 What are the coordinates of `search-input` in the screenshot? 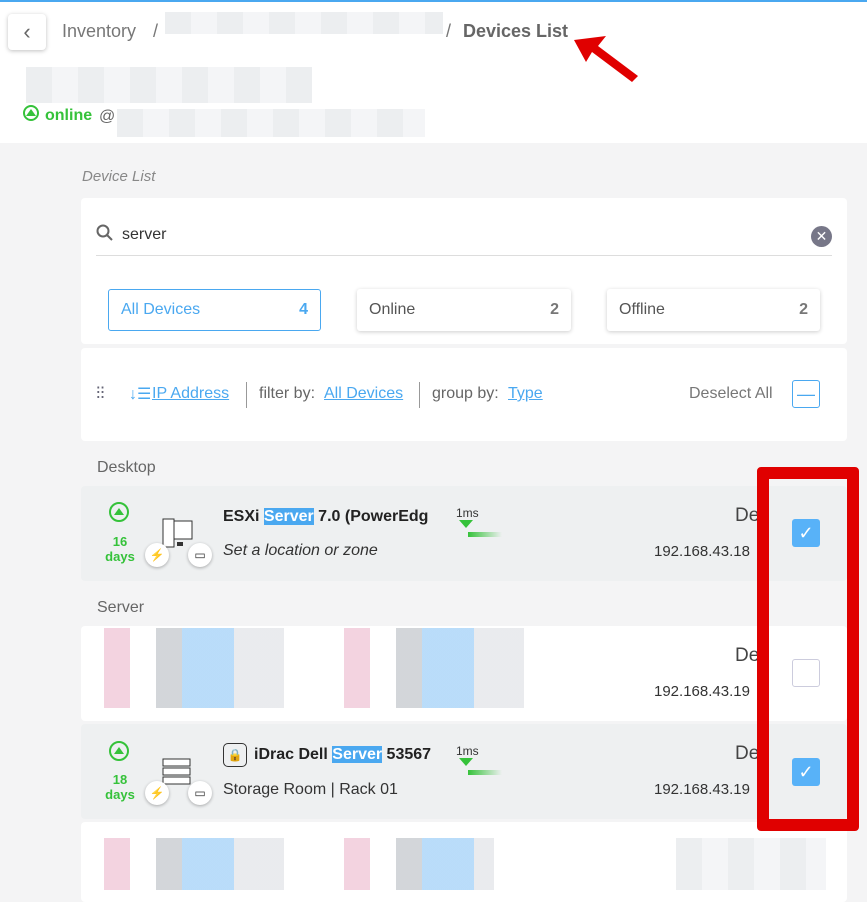 It's located at (462, 235).